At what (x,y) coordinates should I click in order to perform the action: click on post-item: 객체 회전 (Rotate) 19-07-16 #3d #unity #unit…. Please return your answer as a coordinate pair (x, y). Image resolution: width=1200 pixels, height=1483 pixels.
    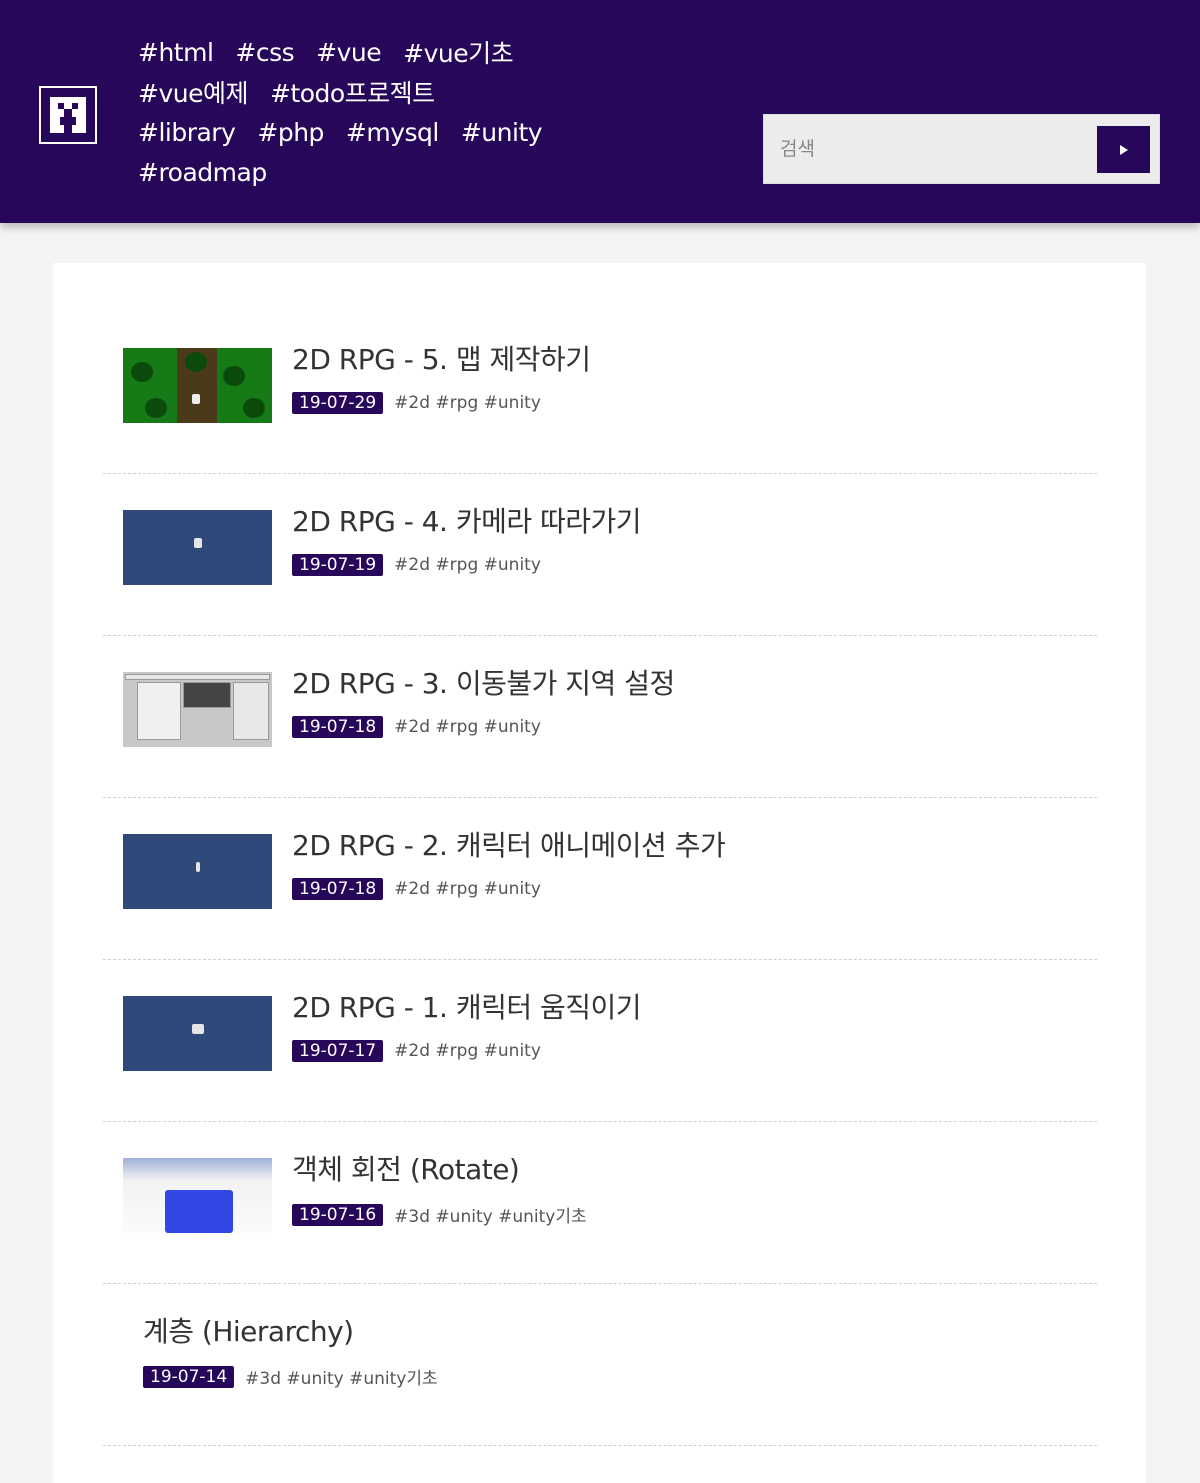
    Looking at the image, I should click on (600, 1203).